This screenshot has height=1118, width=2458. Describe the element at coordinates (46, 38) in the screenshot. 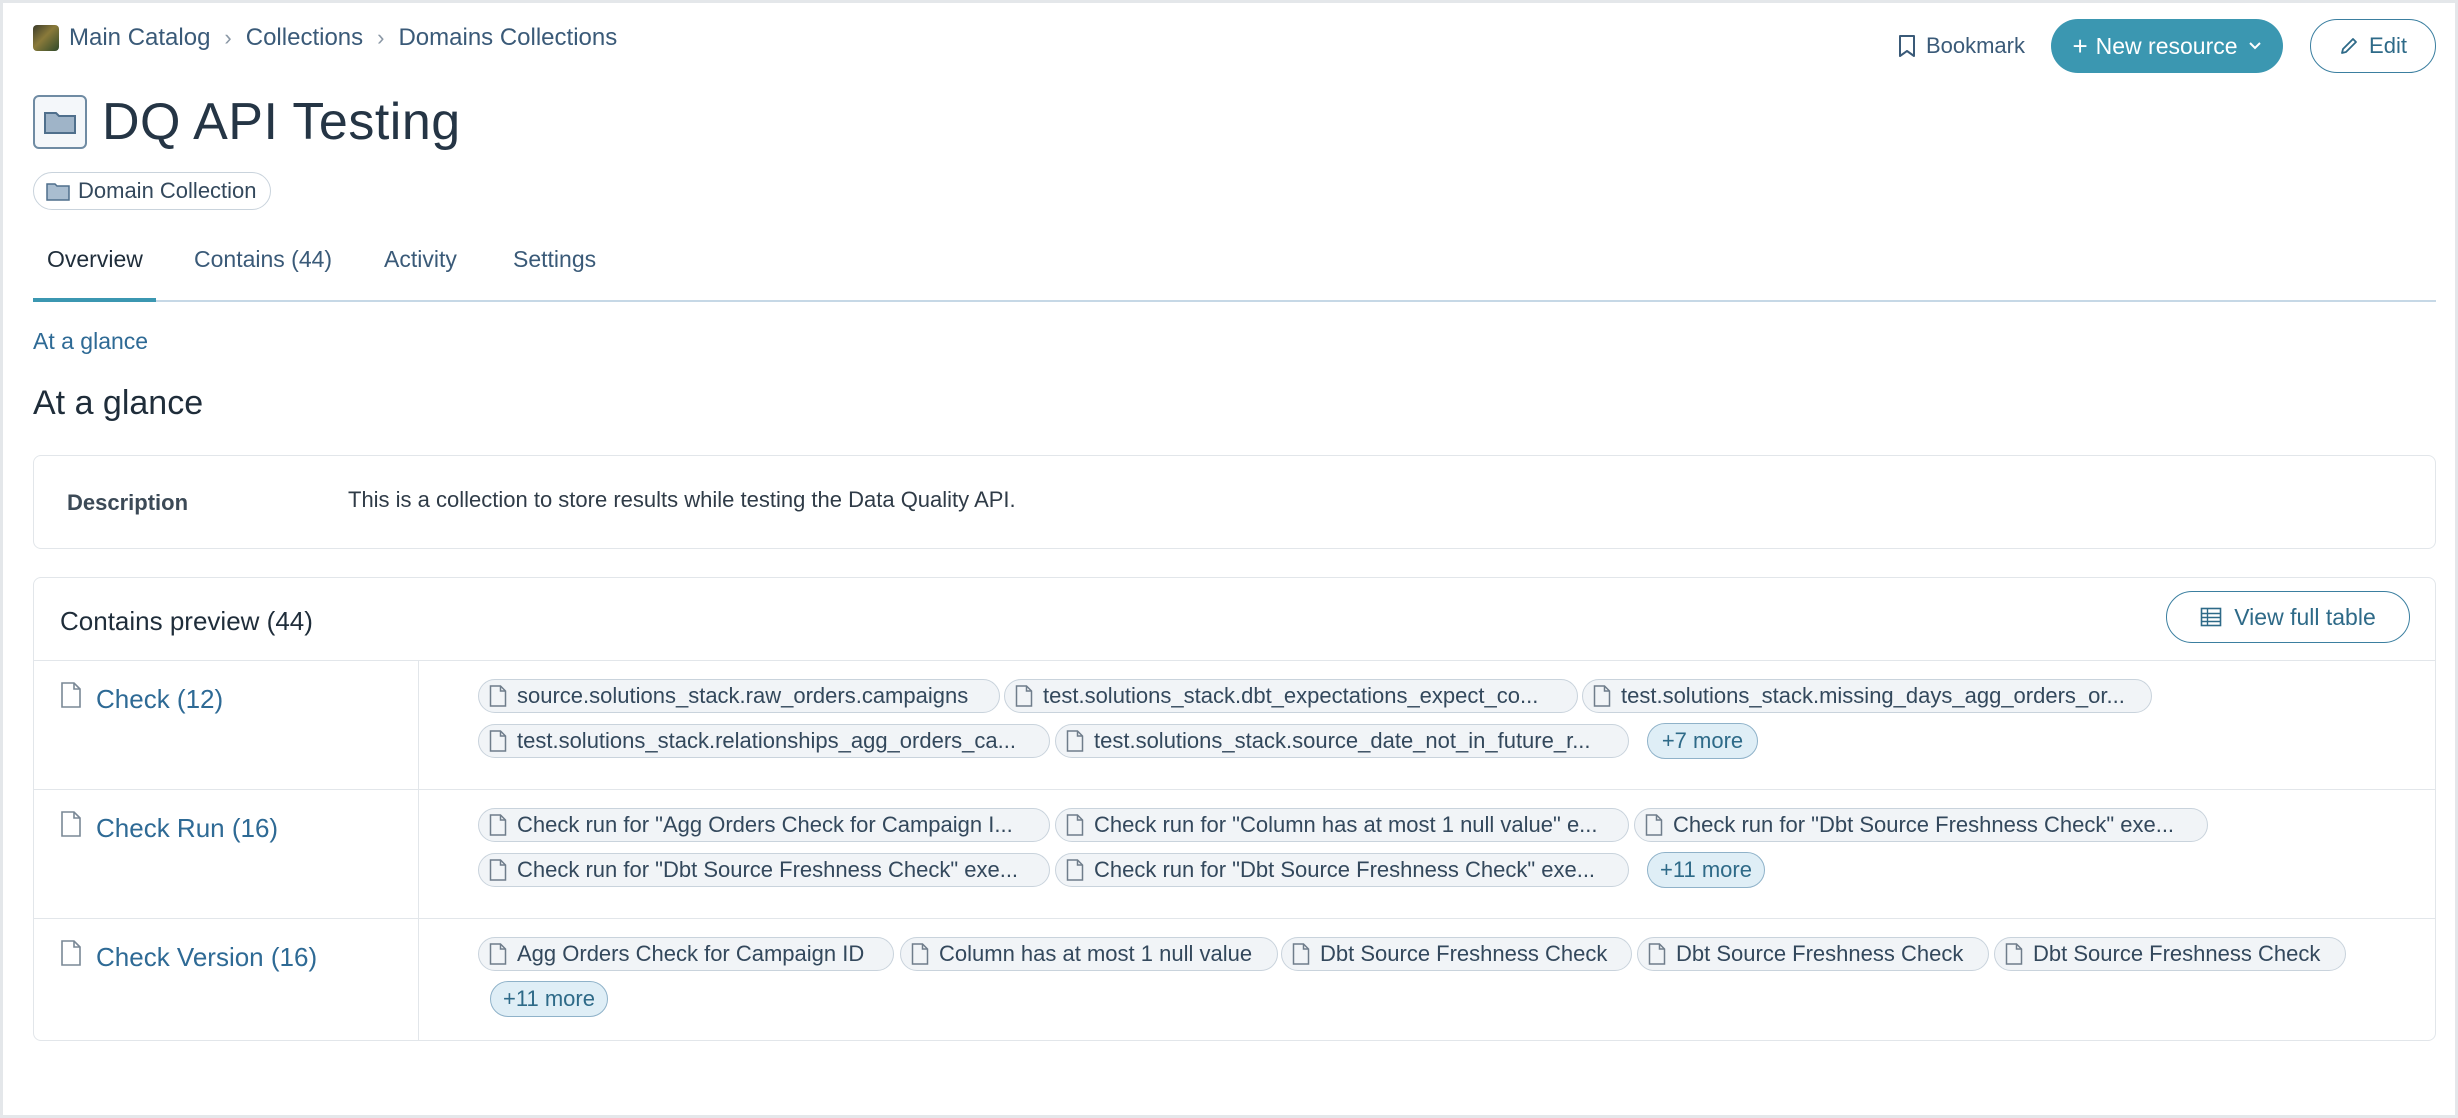

I see `catalog-logo` at that location.